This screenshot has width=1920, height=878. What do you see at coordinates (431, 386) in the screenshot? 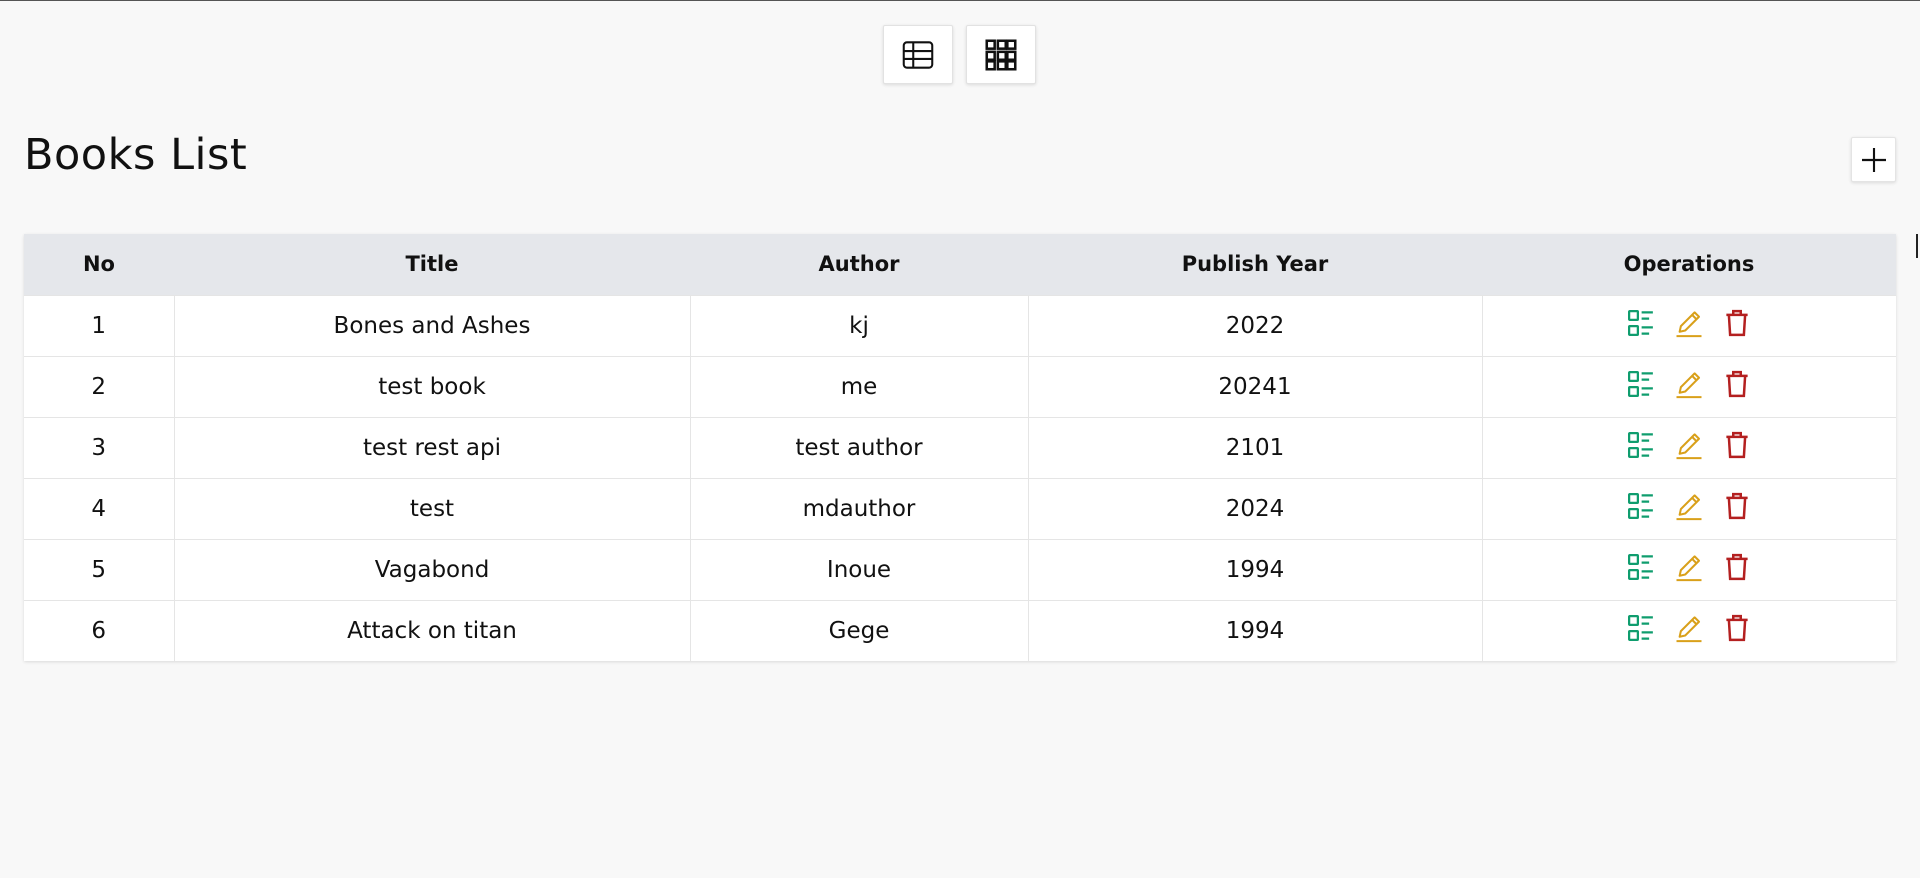
I see `cell-title: test book` at bounding box center [431, 386].